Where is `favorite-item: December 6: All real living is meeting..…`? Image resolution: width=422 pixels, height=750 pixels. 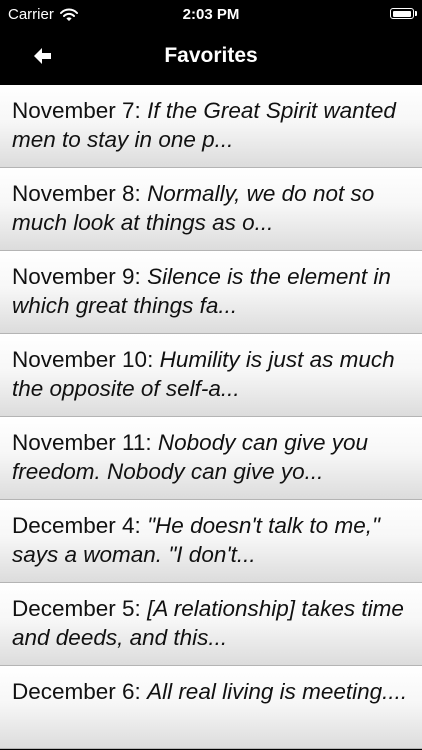 favorite-item: December 6: All real living is meeting..… is located at coordinates (211, 707).